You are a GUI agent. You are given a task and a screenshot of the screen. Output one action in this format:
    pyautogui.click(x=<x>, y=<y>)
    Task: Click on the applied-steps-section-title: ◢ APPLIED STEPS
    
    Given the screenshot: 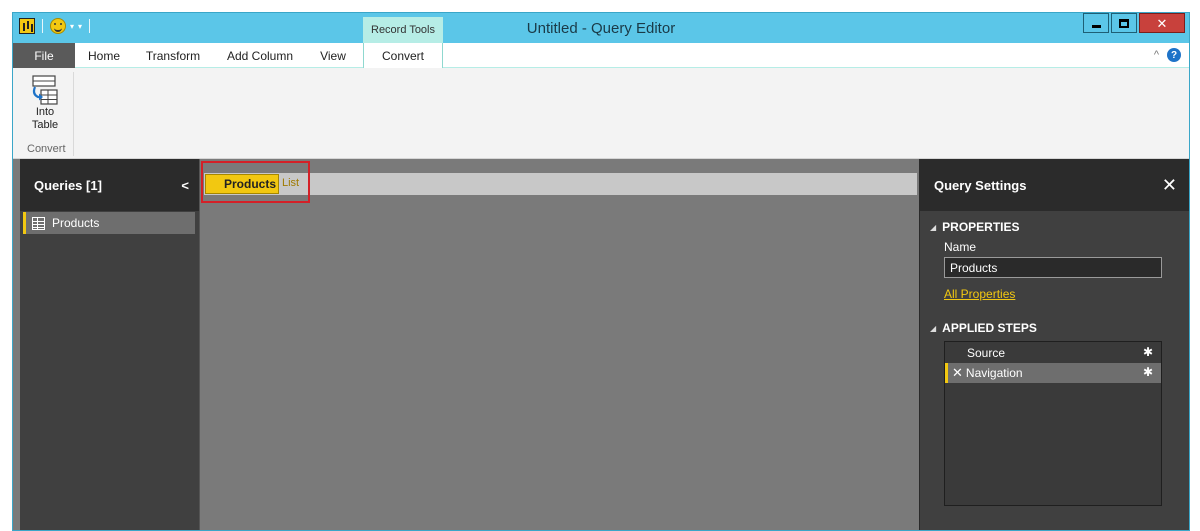 What is the action you would take?
    pyautogui.click(x=983, y=328)
    